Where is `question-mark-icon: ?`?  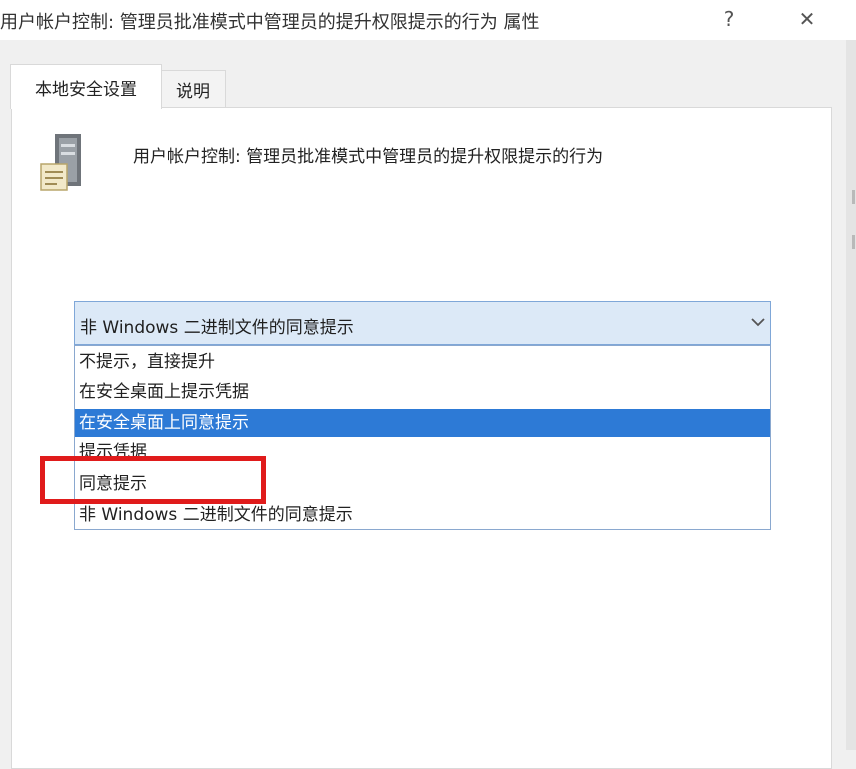 question-mark-icon: ? is located at coordinates (729, 19).